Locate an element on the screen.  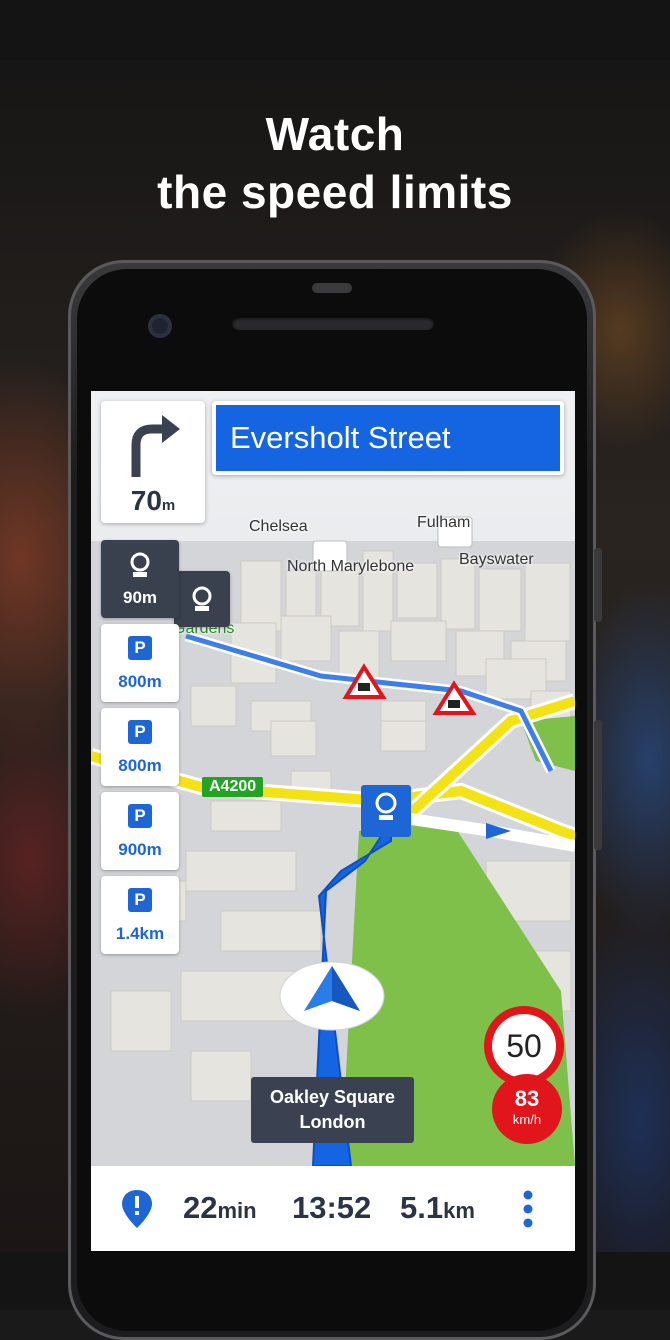
volume-button is located at coordinates (598, 785).